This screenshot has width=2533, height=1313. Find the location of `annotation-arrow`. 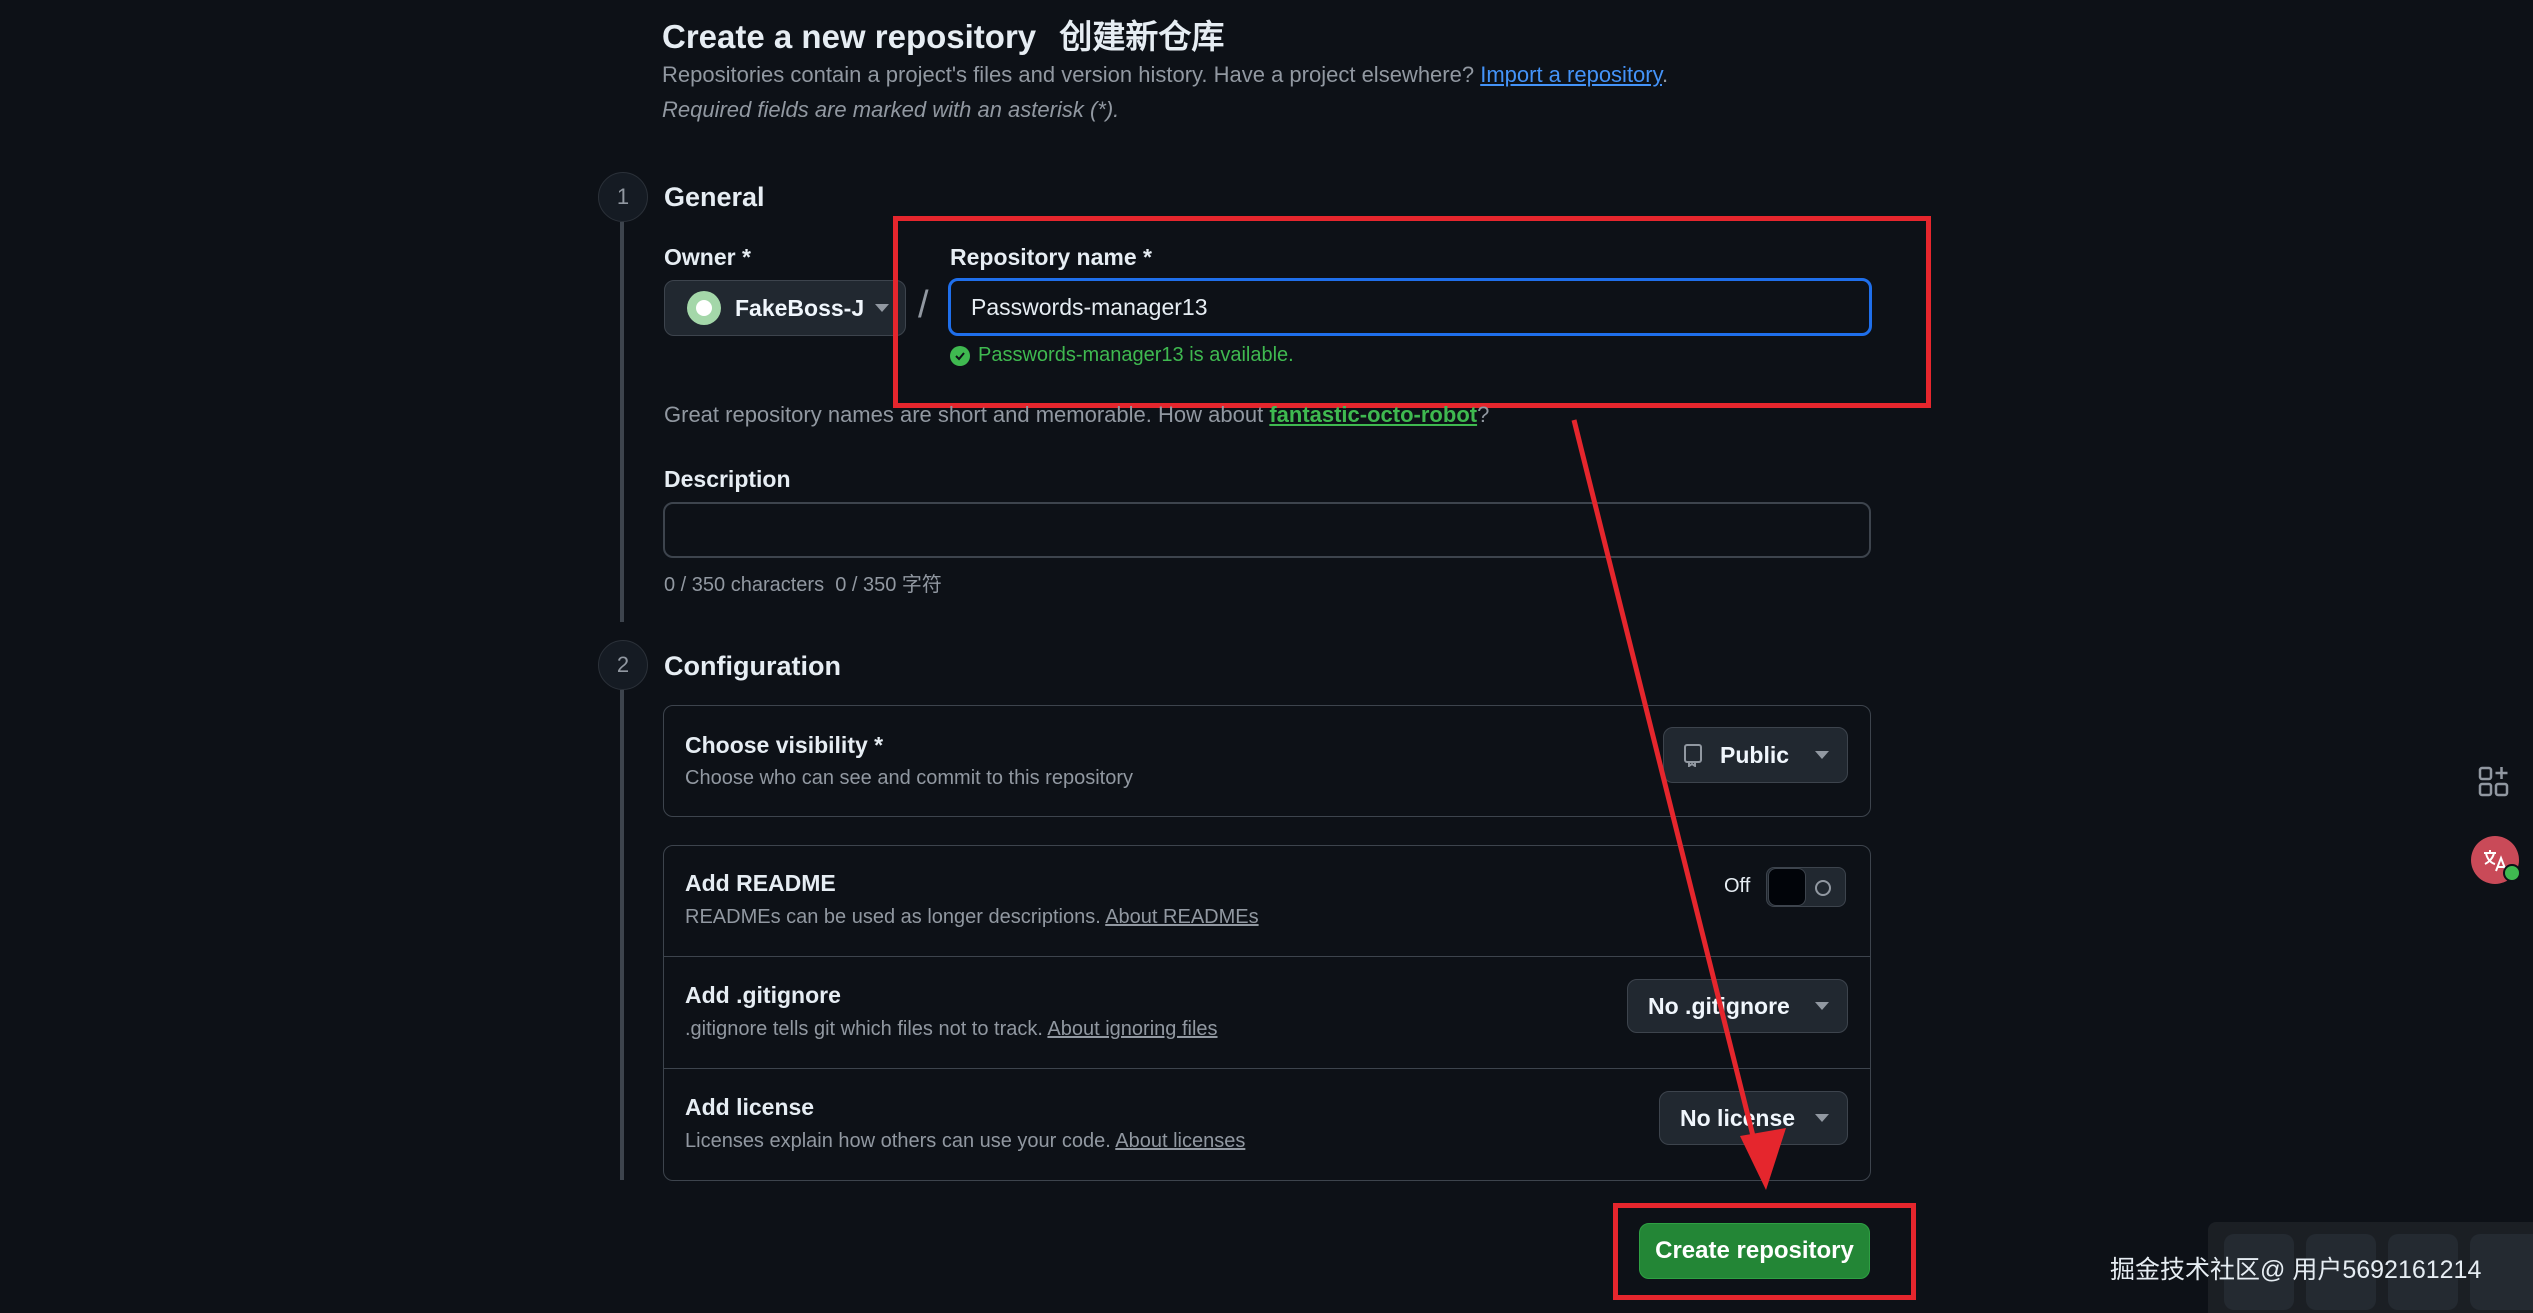

annotation-arrow is located at coordinates (1678, 804).